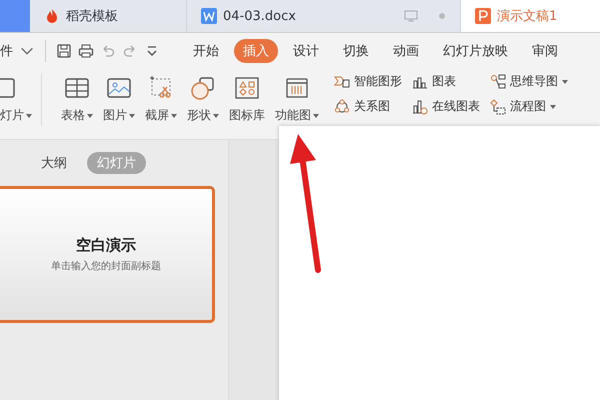  I want to click on iconlib-icon, so click(247, 88).